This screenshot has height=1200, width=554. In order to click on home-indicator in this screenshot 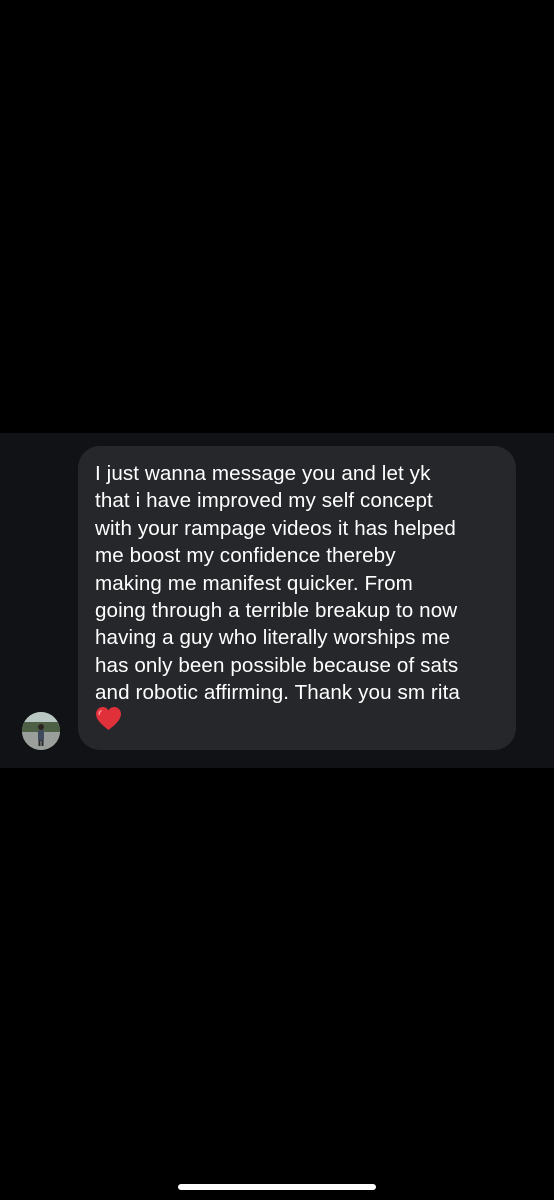, I will do `click(277, 1187)`.